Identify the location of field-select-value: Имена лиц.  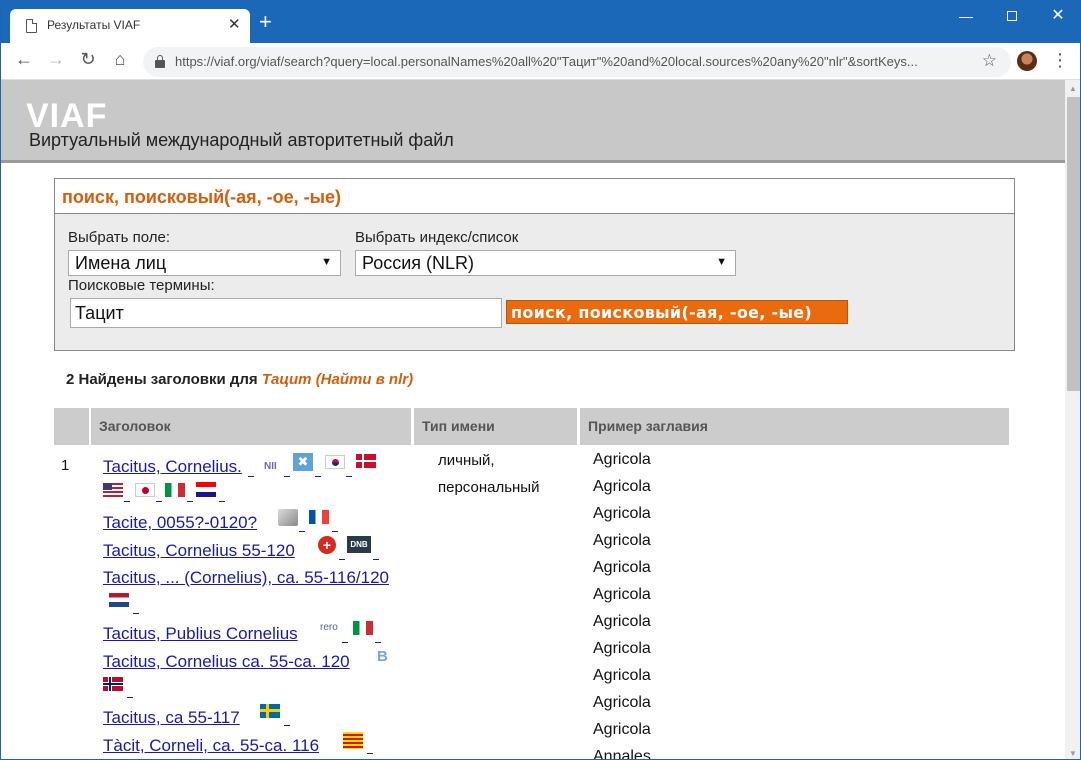
(121, 263).